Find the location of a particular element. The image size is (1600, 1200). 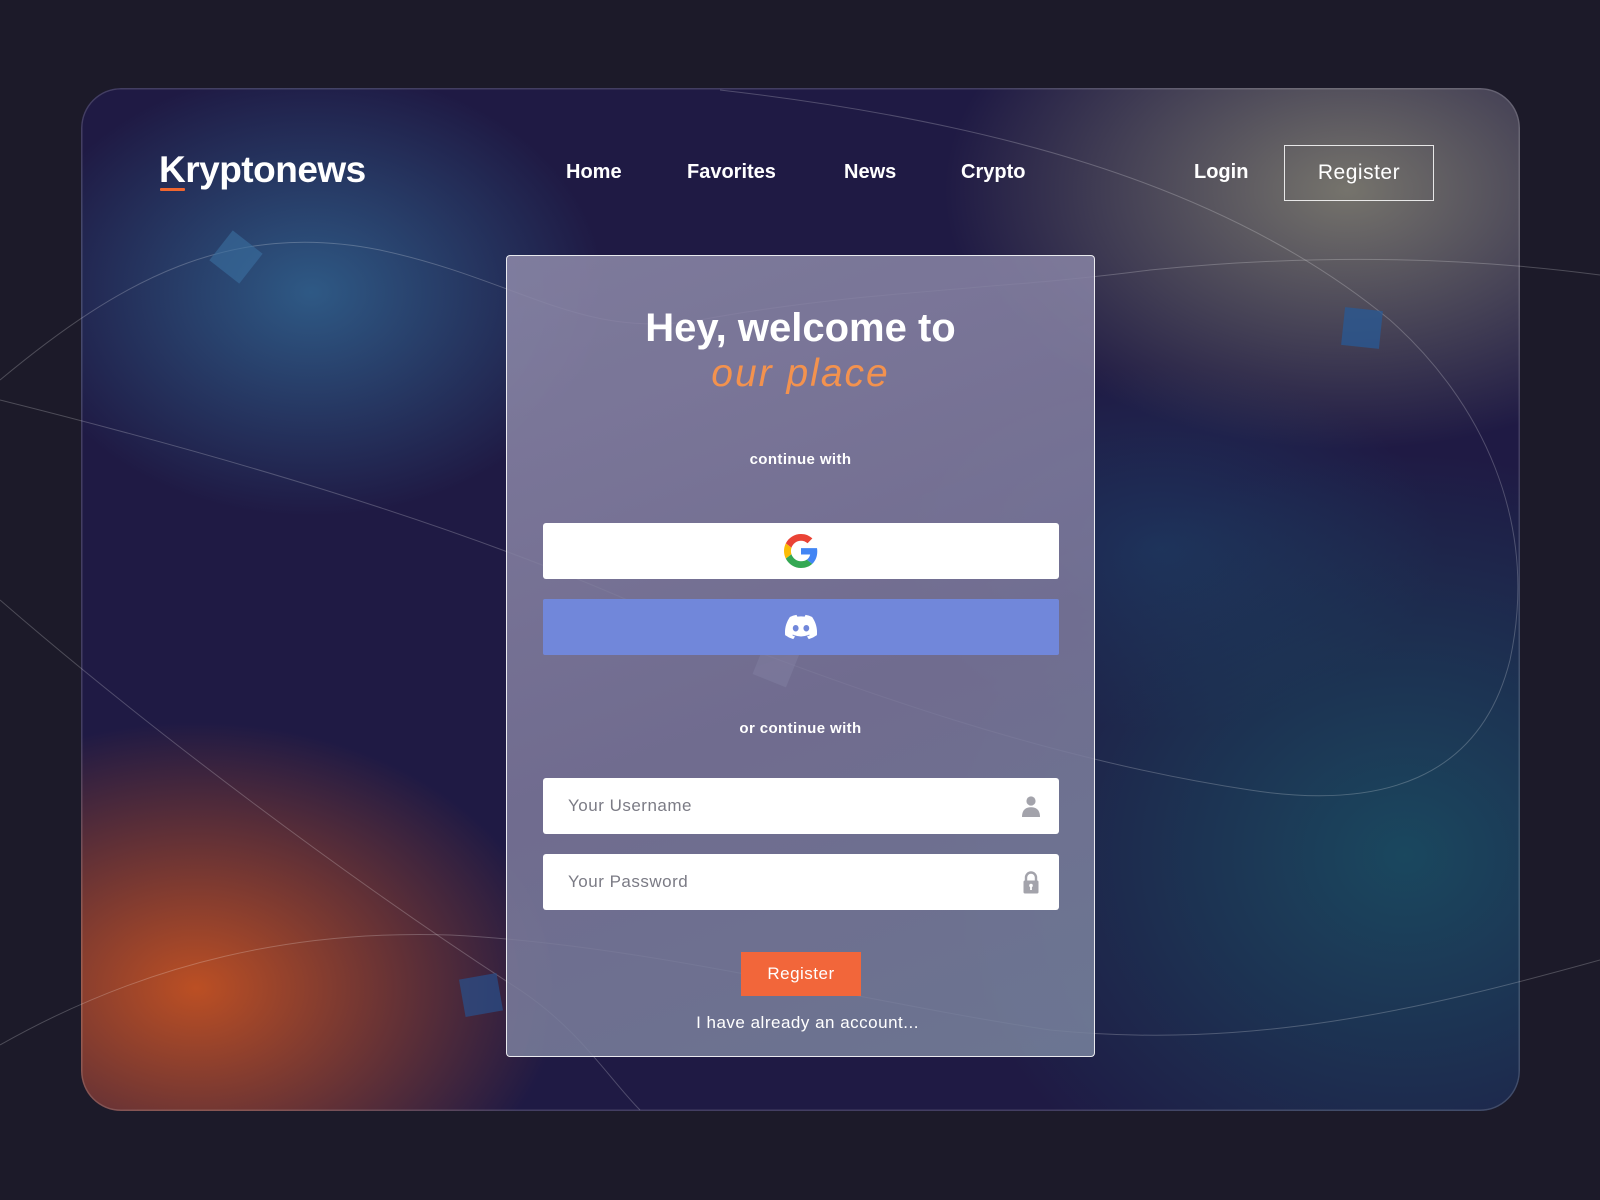

continue-with-label: continue with is located at coordinates (800, 459).